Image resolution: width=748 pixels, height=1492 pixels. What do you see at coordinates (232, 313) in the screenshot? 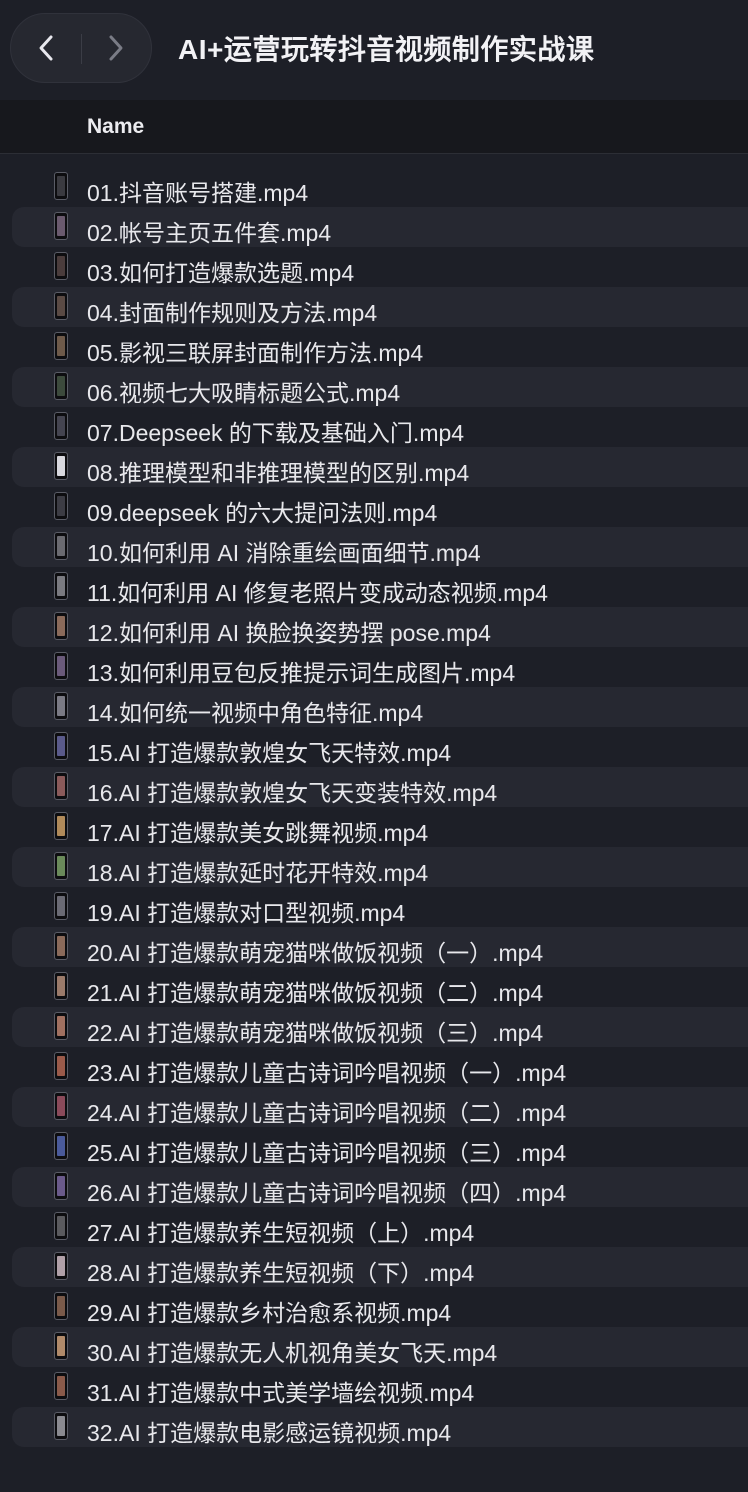
I see `file-name: 04.封面制作规则及方法.mp4` at bounding box center [232, 313].